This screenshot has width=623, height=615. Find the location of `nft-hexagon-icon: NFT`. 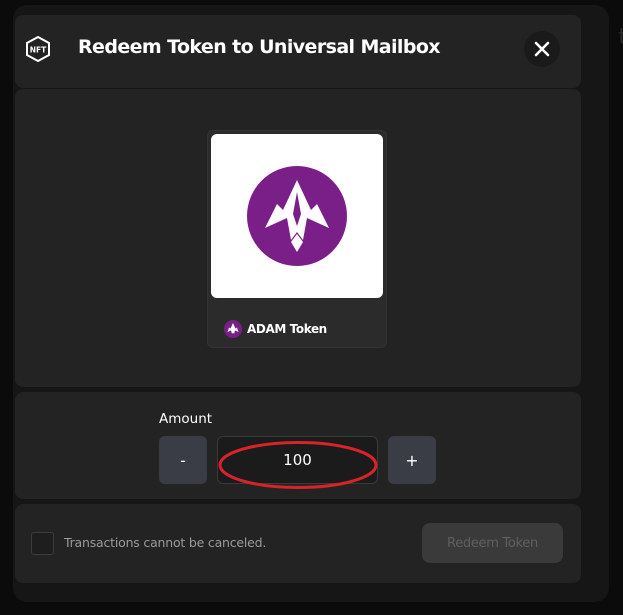

nft-hexagon-icon: NFT is located at coordinates (38, 49).